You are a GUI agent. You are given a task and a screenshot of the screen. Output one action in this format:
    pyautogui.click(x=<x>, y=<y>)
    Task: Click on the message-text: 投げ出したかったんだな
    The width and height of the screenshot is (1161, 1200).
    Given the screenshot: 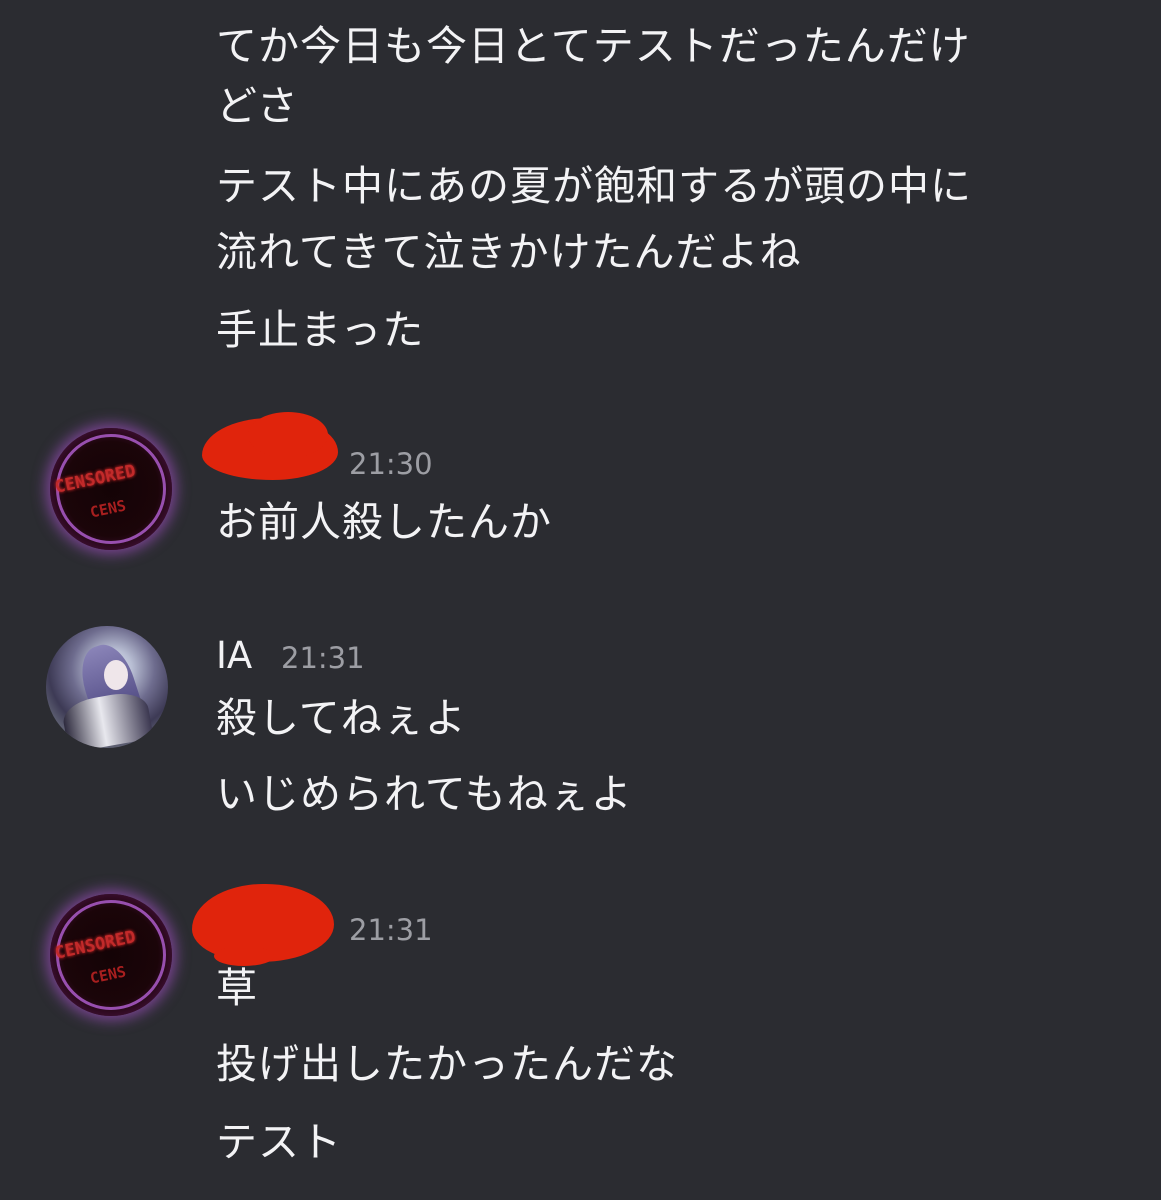 What is the action you would take?
    pyautogui.click(x=447, y=1064)
    